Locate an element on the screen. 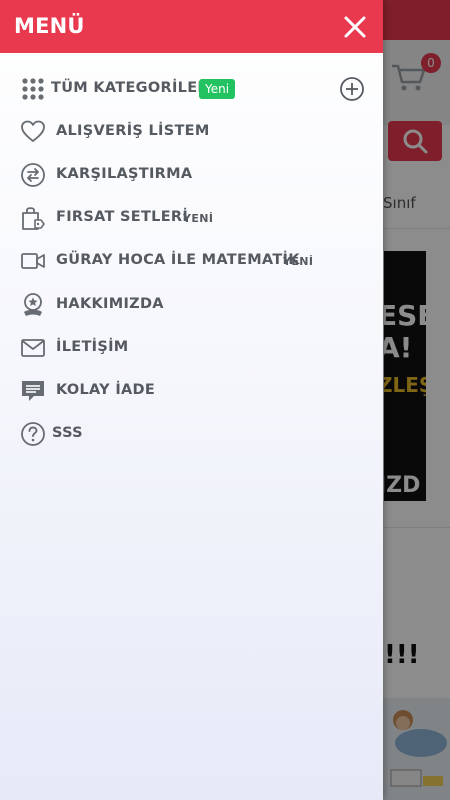  menu-item-label: HAKKIMIZDA is located at coordinates (110, 304).